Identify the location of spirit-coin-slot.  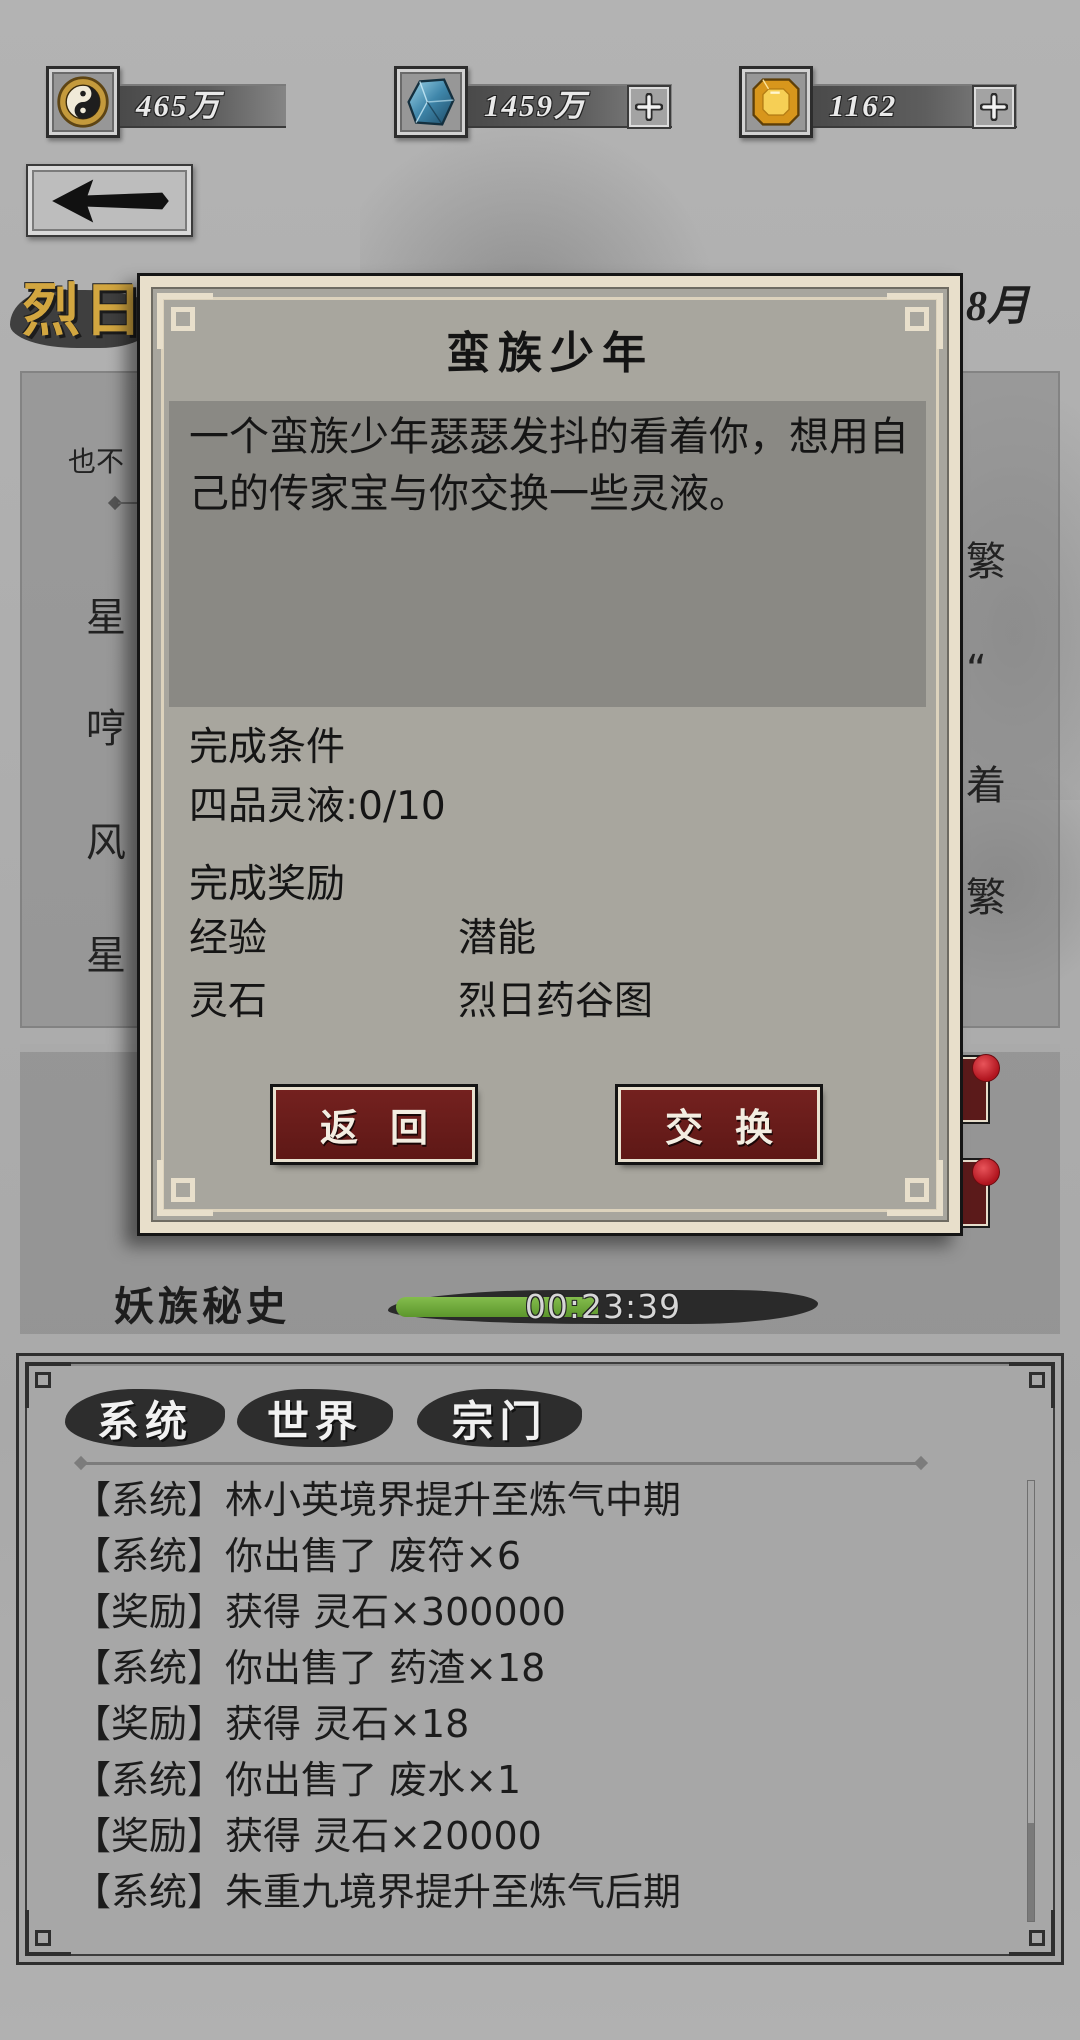
(83, 102).